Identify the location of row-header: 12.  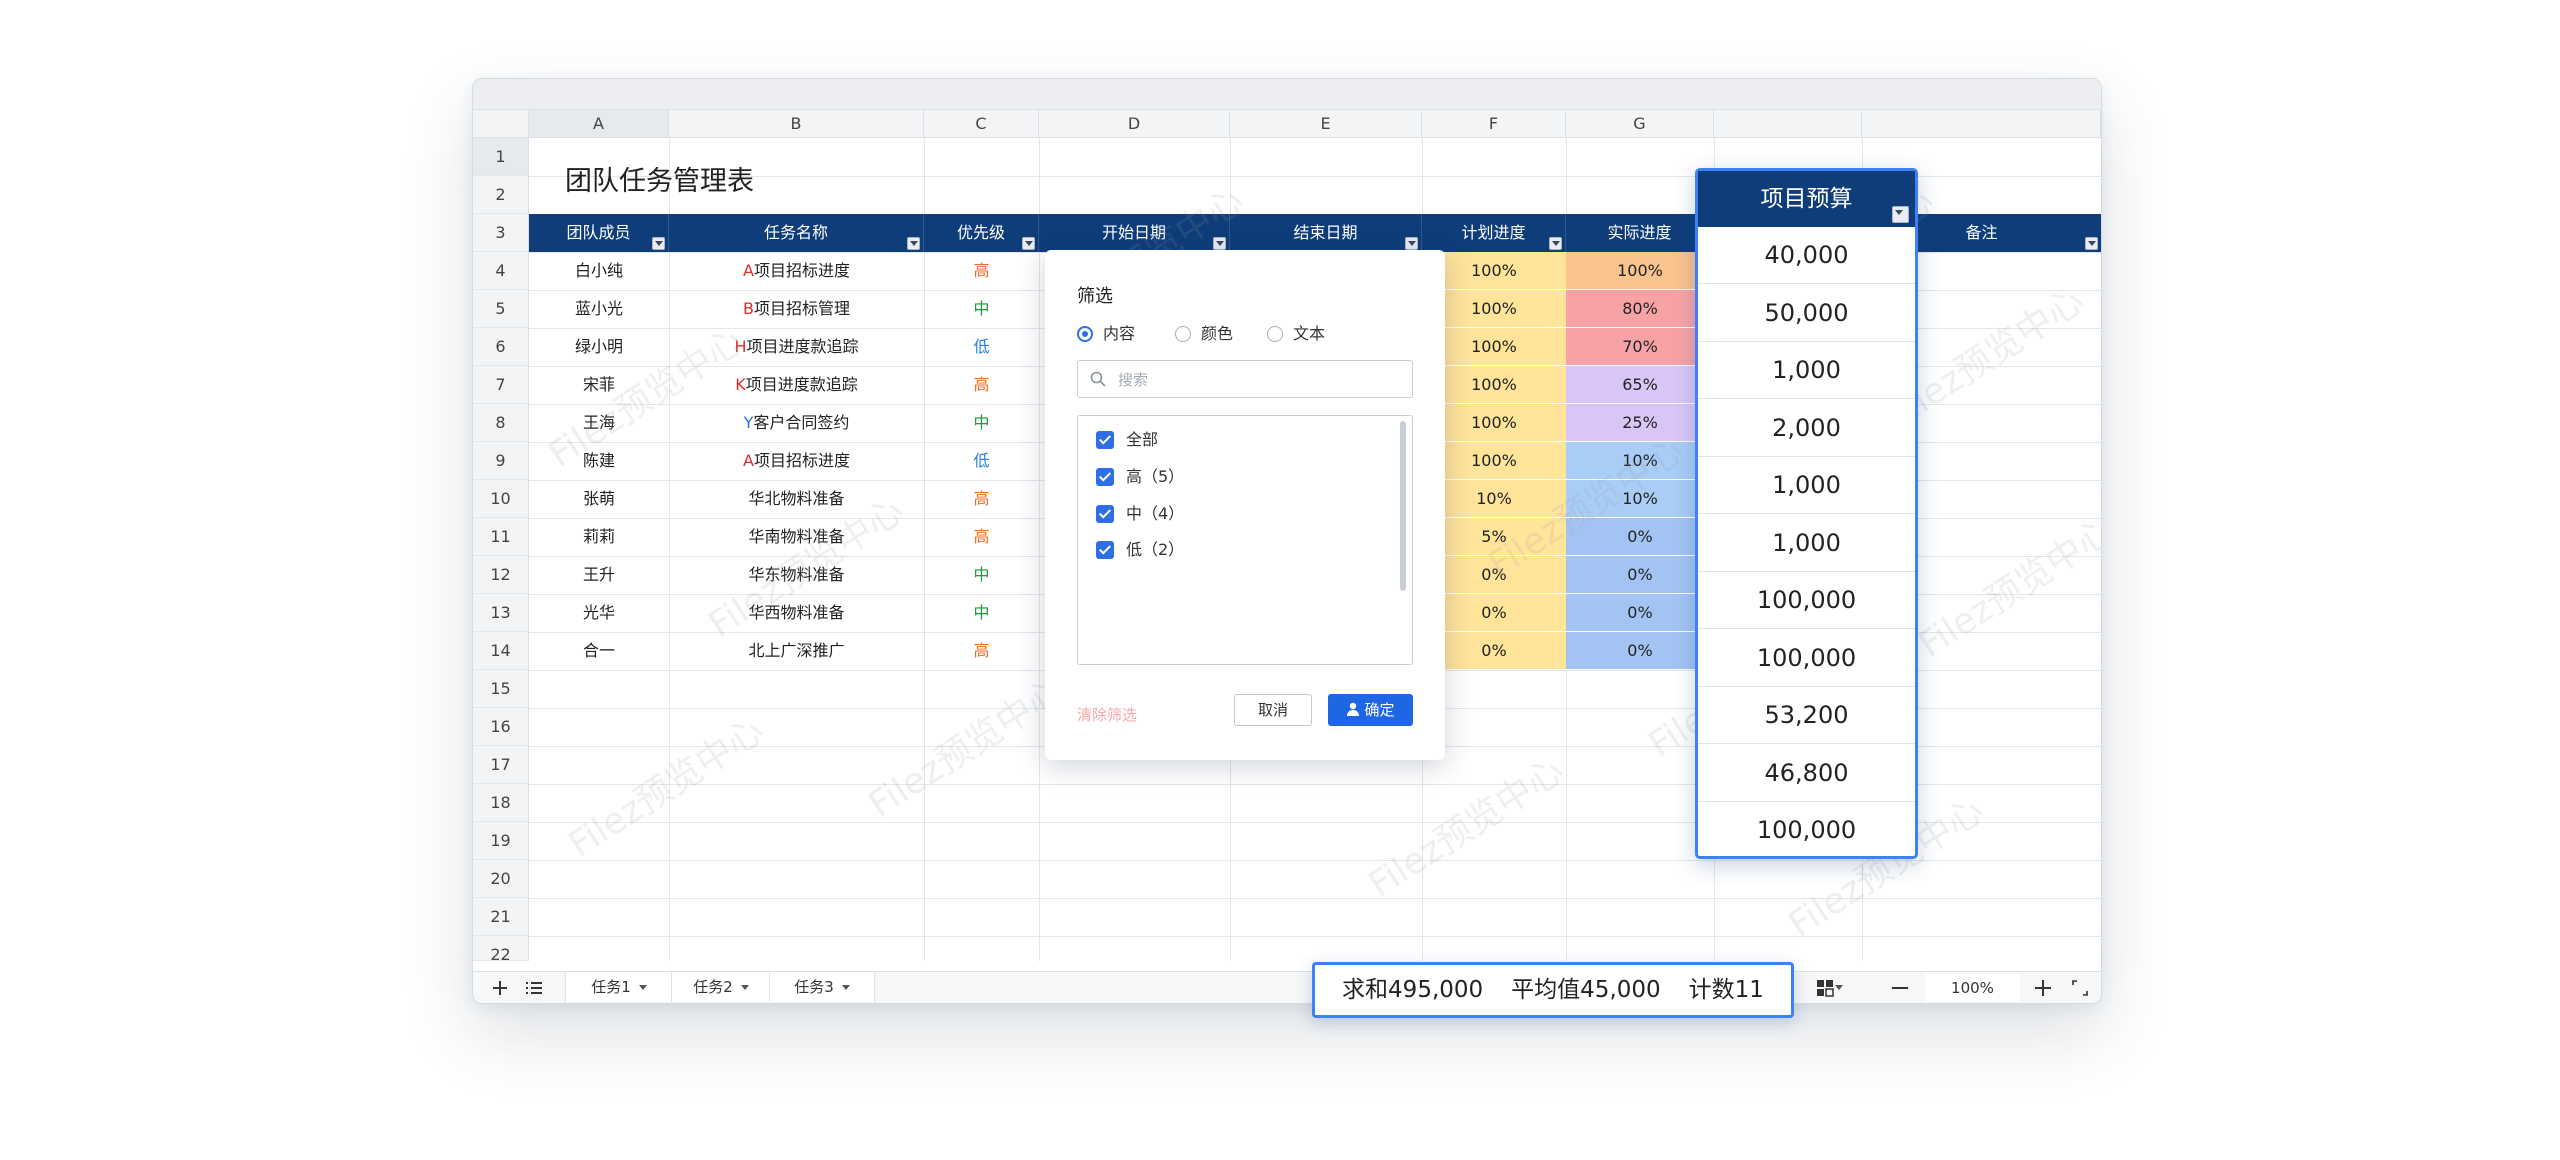
(501, 575).